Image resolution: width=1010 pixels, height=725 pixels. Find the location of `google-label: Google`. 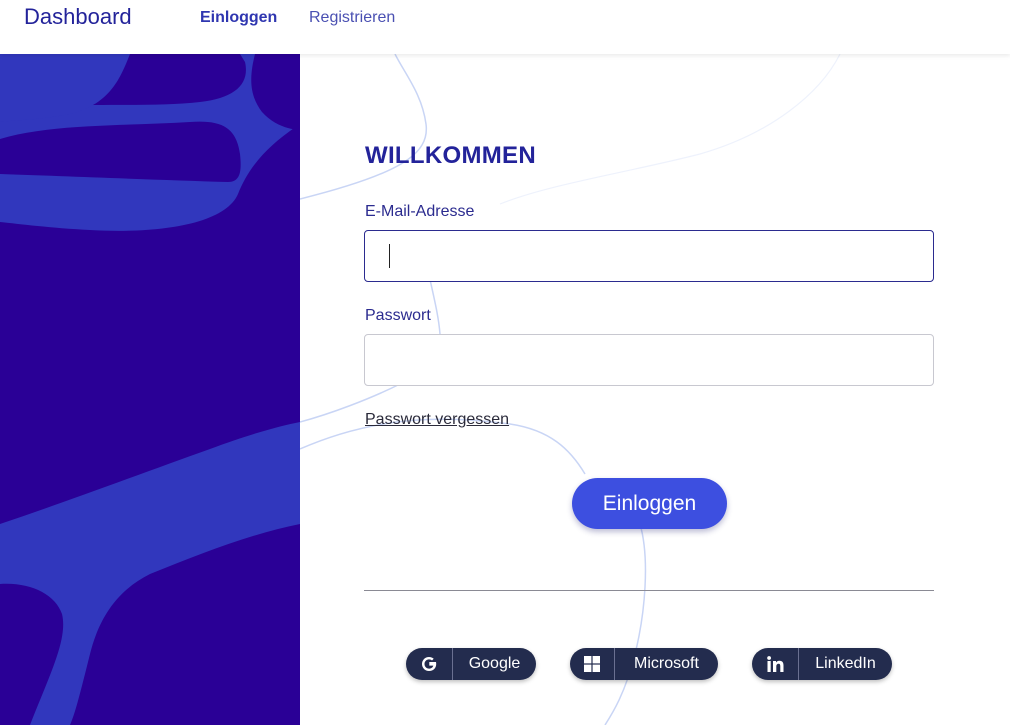

google-label: Google is located at coordinates (494, 663).